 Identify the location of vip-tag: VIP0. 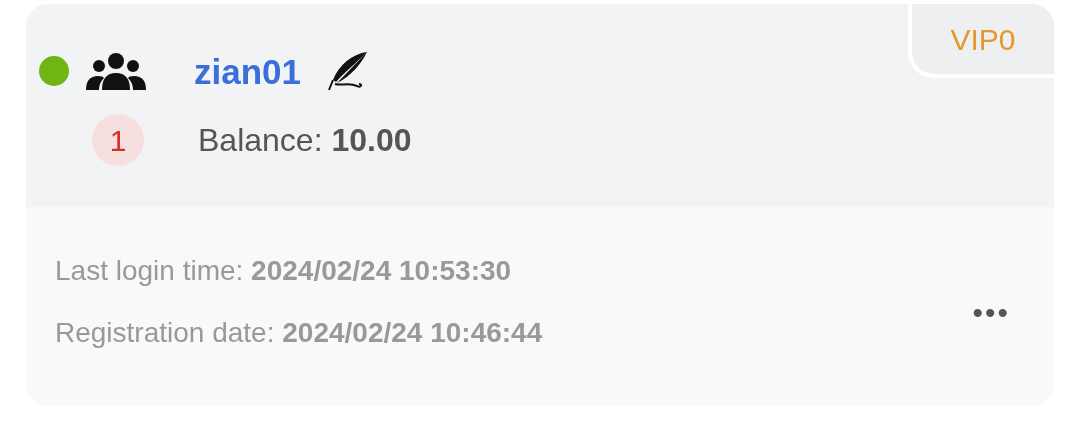
(981, 41).